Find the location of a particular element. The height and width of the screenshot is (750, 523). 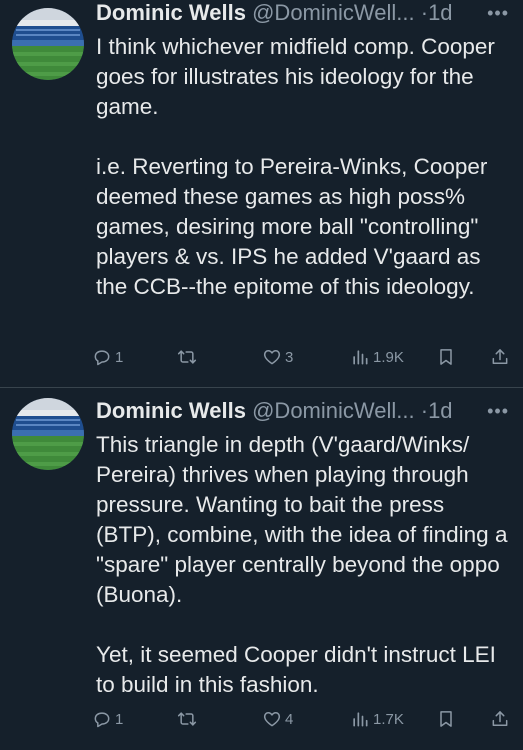

like-button: 3 is located at coordinates (277, 357).